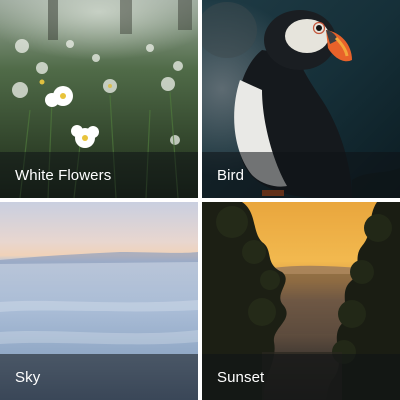 The image size is (400, 400). I want to click on tile-caption: Sky, so click(99, 377).